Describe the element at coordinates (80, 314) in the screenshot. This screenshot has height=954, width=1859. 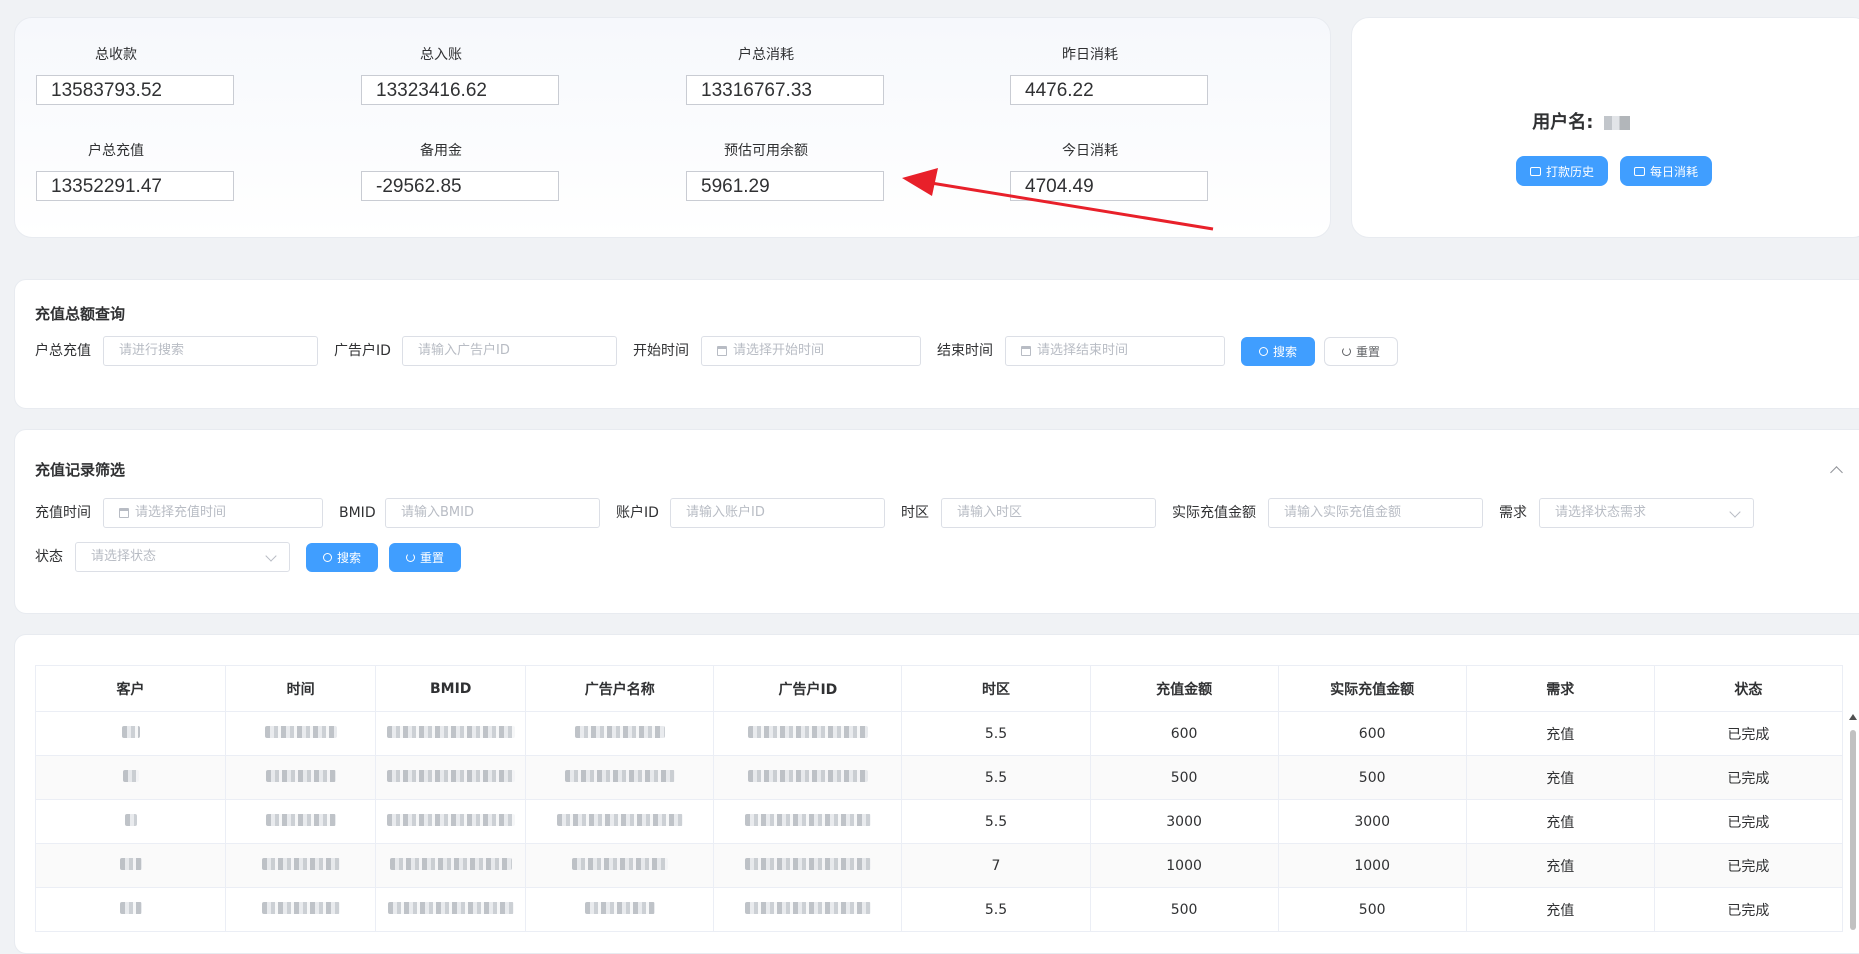
I see `recharge-query-title: 充值总额查询` at that location.